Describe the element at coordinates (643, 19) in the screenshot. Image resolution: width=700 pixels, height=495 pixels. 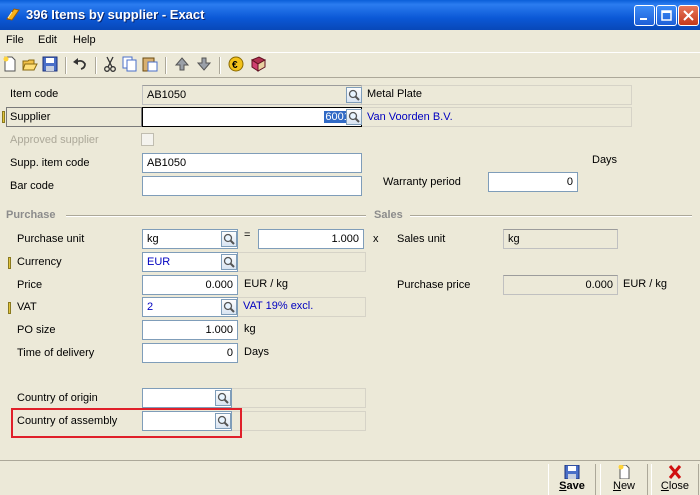
I see `minimize-icon` at that location.